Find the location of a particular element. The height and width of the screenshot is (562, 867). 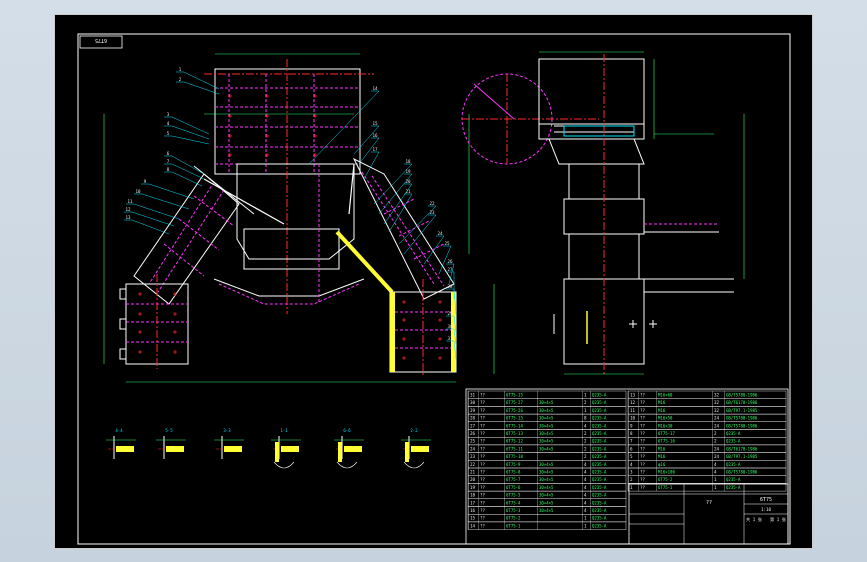

balloon-number: 1 is located at coordinates (180, 69).